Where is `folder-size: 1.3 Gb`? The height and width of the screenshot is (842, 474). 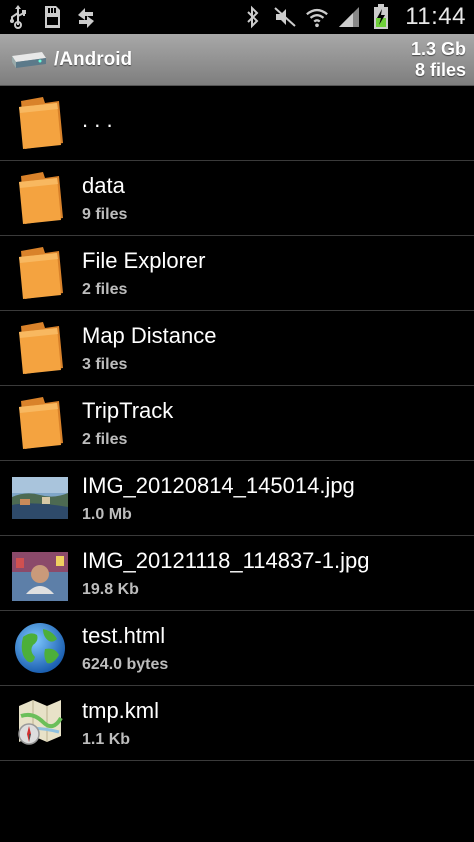
folder-size: 1.3 Gb is located at coordinates (438, 48).